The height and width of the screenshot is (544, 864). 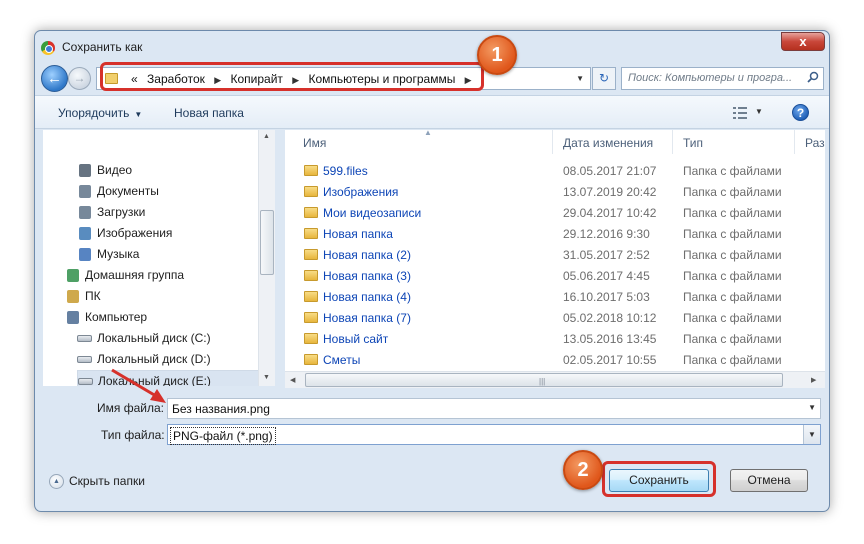 What do you see at coordinates (315, 143) in the screenshot?
I see `column-label: Имя` at bounding box center [315, 143].